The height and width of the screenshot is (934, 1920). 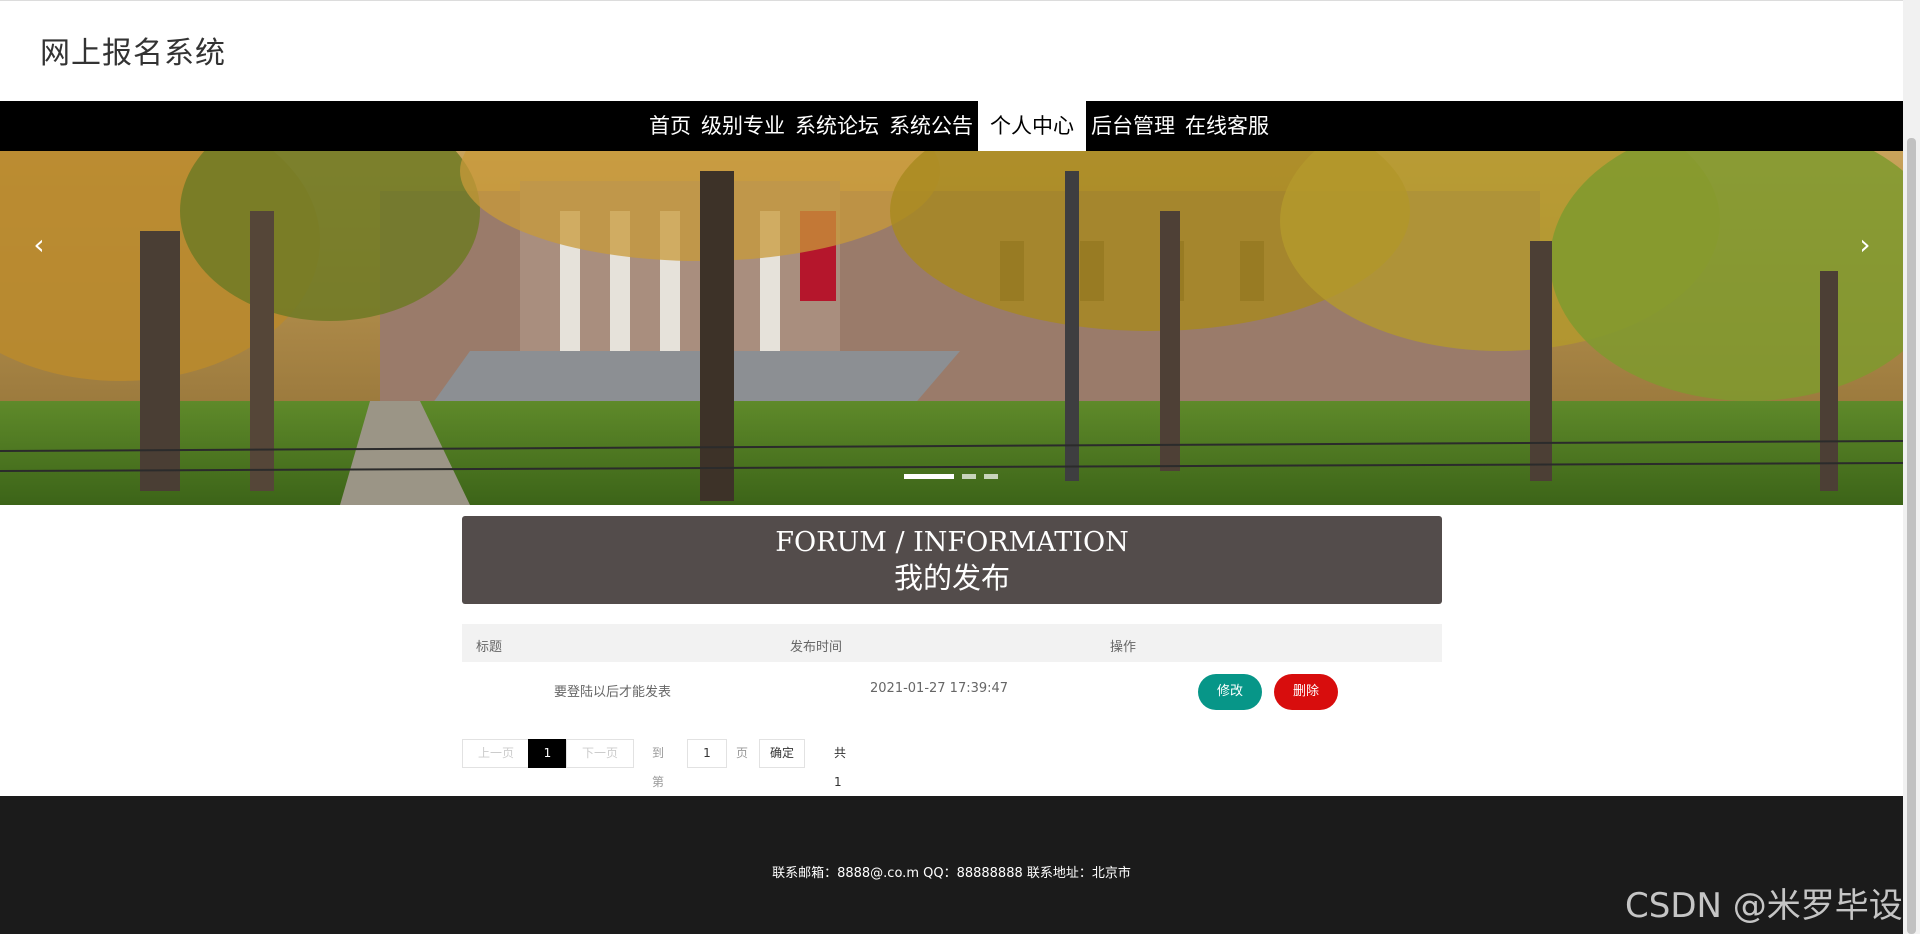 What do you see at coordinates (1911, 536) in the screenshot?
I see `scrollbar-thumb` at bounding box center [1911, 536].